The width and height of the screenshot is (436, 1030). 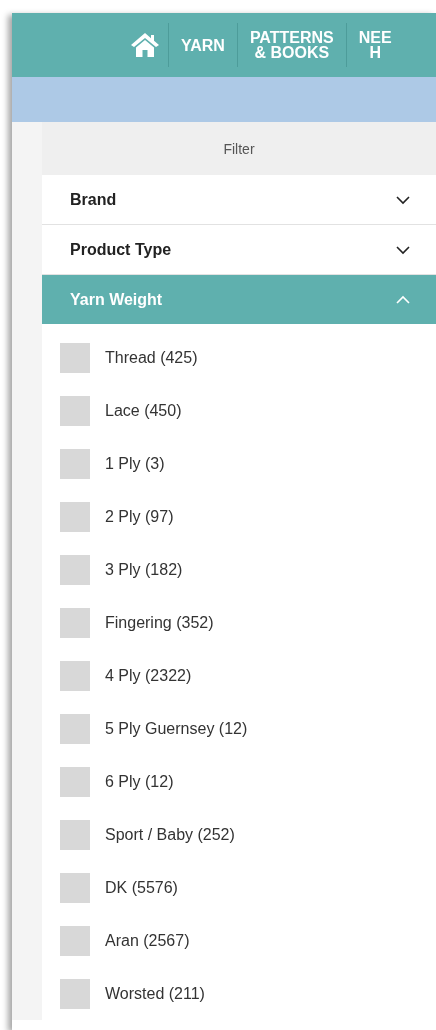 What do you see at coordinates (176, 728) in the screenshot?
I see `option-label: 5 Ply Guernsey (12)` at bounding box center [176, 728].